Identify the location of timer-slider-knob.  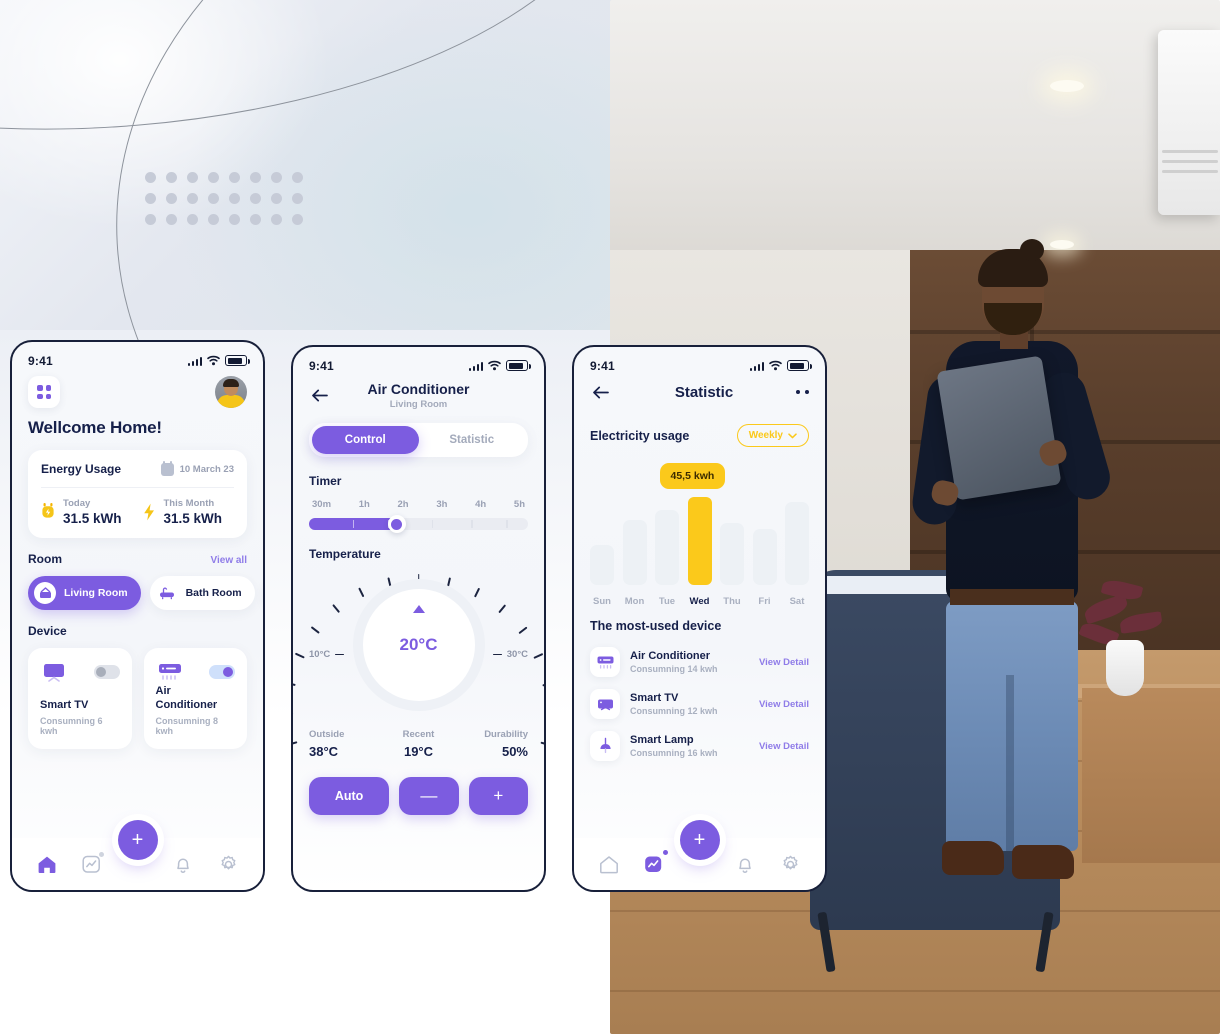
(396, 524).